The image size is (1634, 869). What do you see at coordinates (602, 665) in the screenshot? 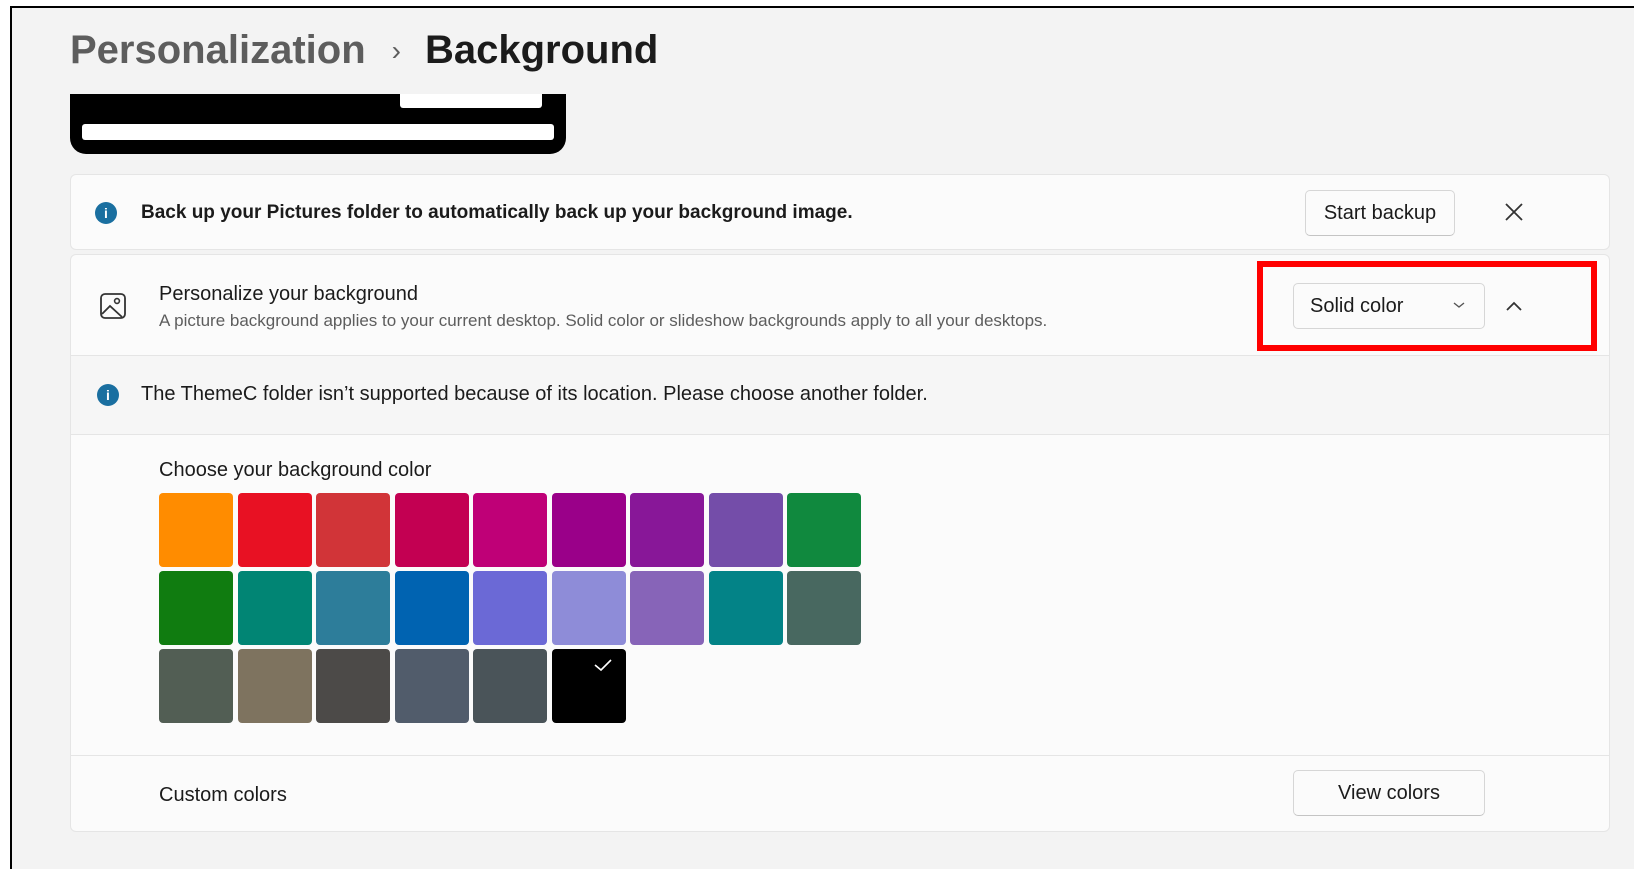
I see `checkmark-icon` at bounding box center [602, 665].